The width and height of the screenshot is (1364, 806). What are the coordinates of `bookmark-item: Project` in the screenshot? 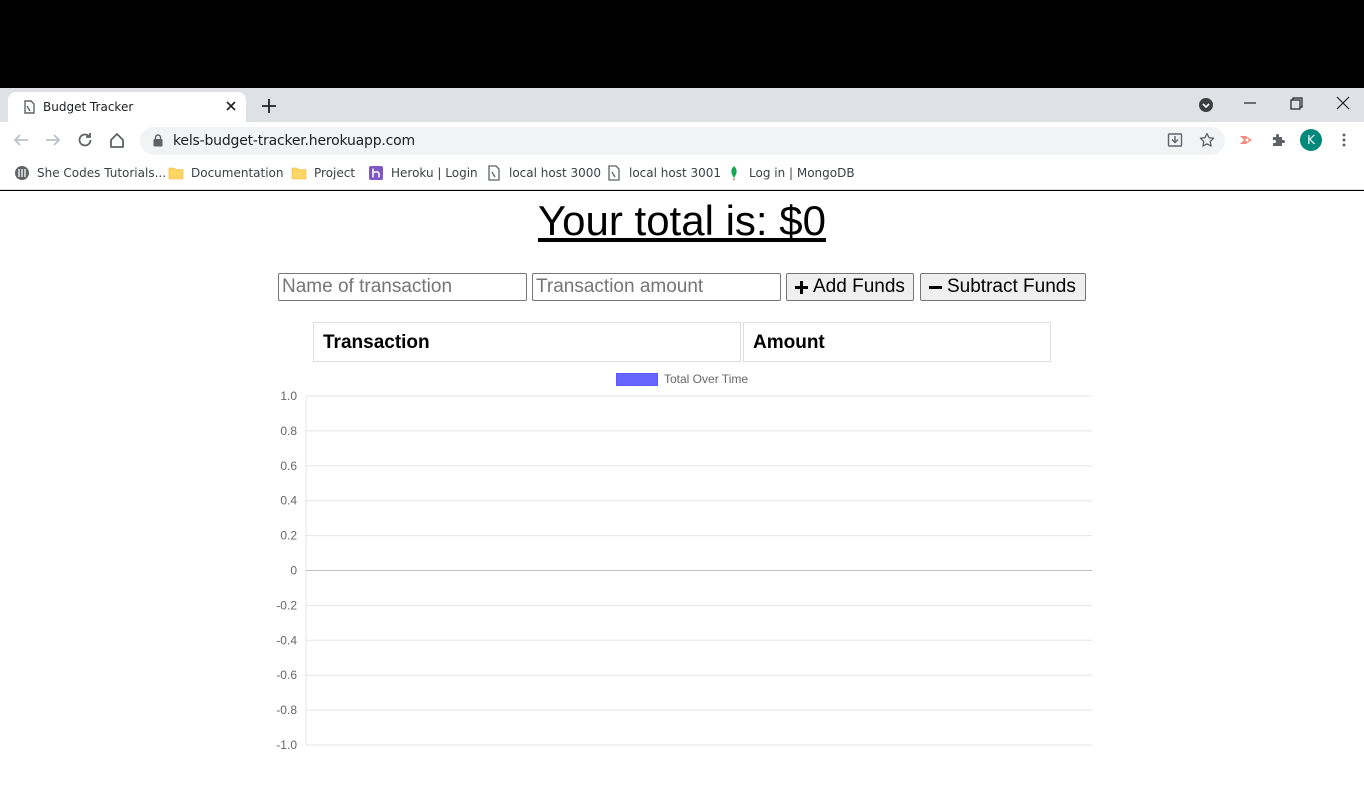 It's located at (323, 173).